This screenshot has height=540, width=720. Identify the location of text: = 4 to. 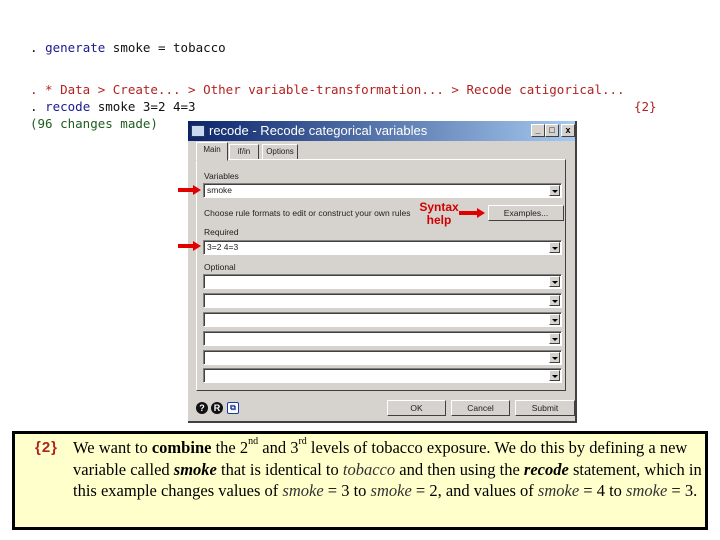
(603, 490).